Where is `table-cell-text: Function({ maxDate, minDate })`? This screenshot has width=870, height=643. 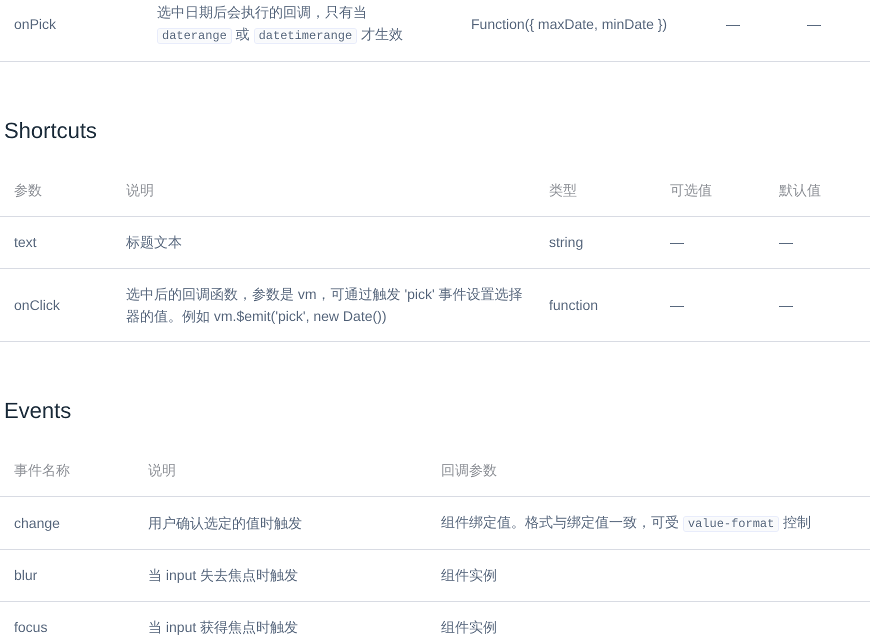
table-cell-text: Function({ maxDate, minDate }) is located at coordinates (569, 24).